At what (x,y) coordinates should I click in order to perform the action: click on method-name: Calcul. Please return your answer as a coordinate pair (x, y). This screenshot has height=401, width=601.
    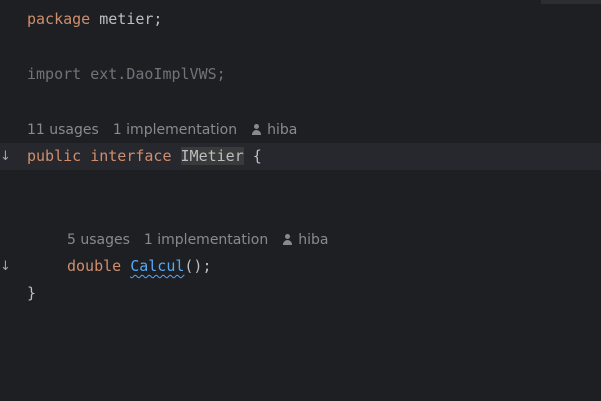
    Looking at the image, I should click on (157, 266).